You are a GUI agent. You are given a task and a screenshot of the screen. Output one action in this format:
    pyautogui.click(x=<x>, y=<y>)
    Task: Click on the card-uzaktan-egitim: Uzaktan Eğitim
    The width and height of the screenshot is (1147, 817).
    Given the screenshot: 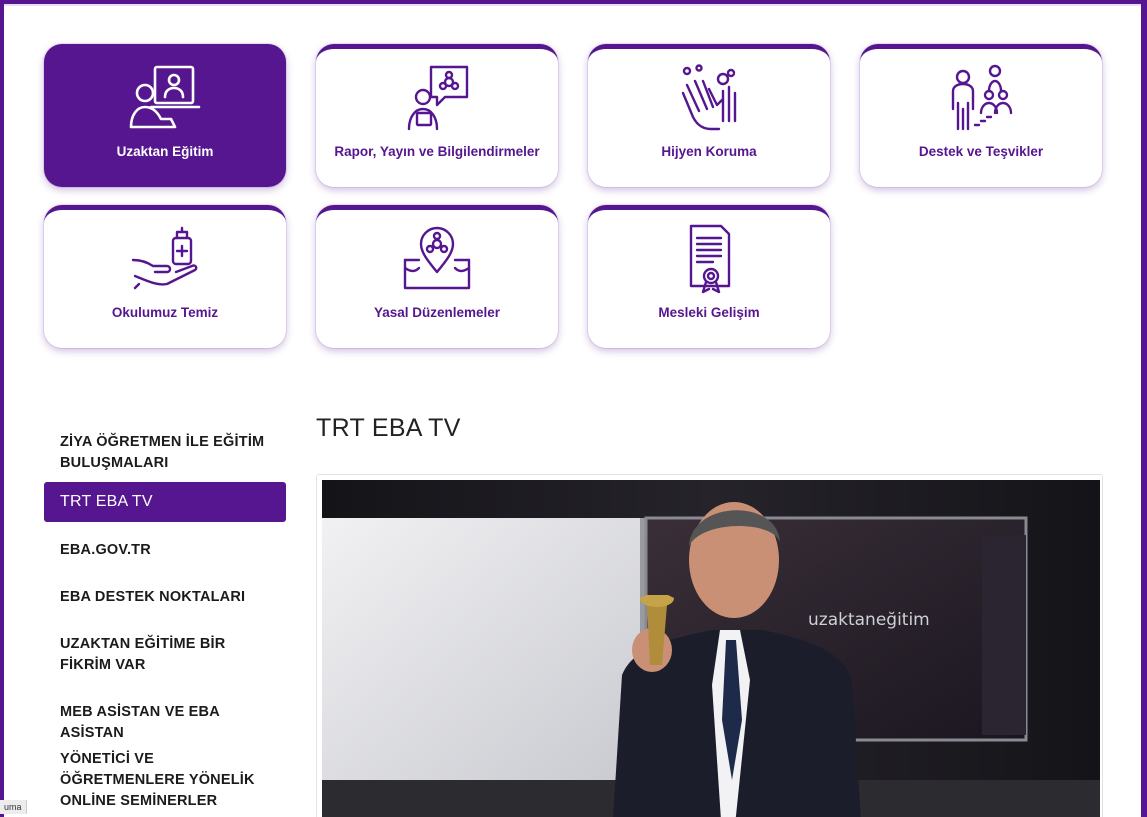 What is the action you would take?
    pyautogui.click(x=165, y=115)
    